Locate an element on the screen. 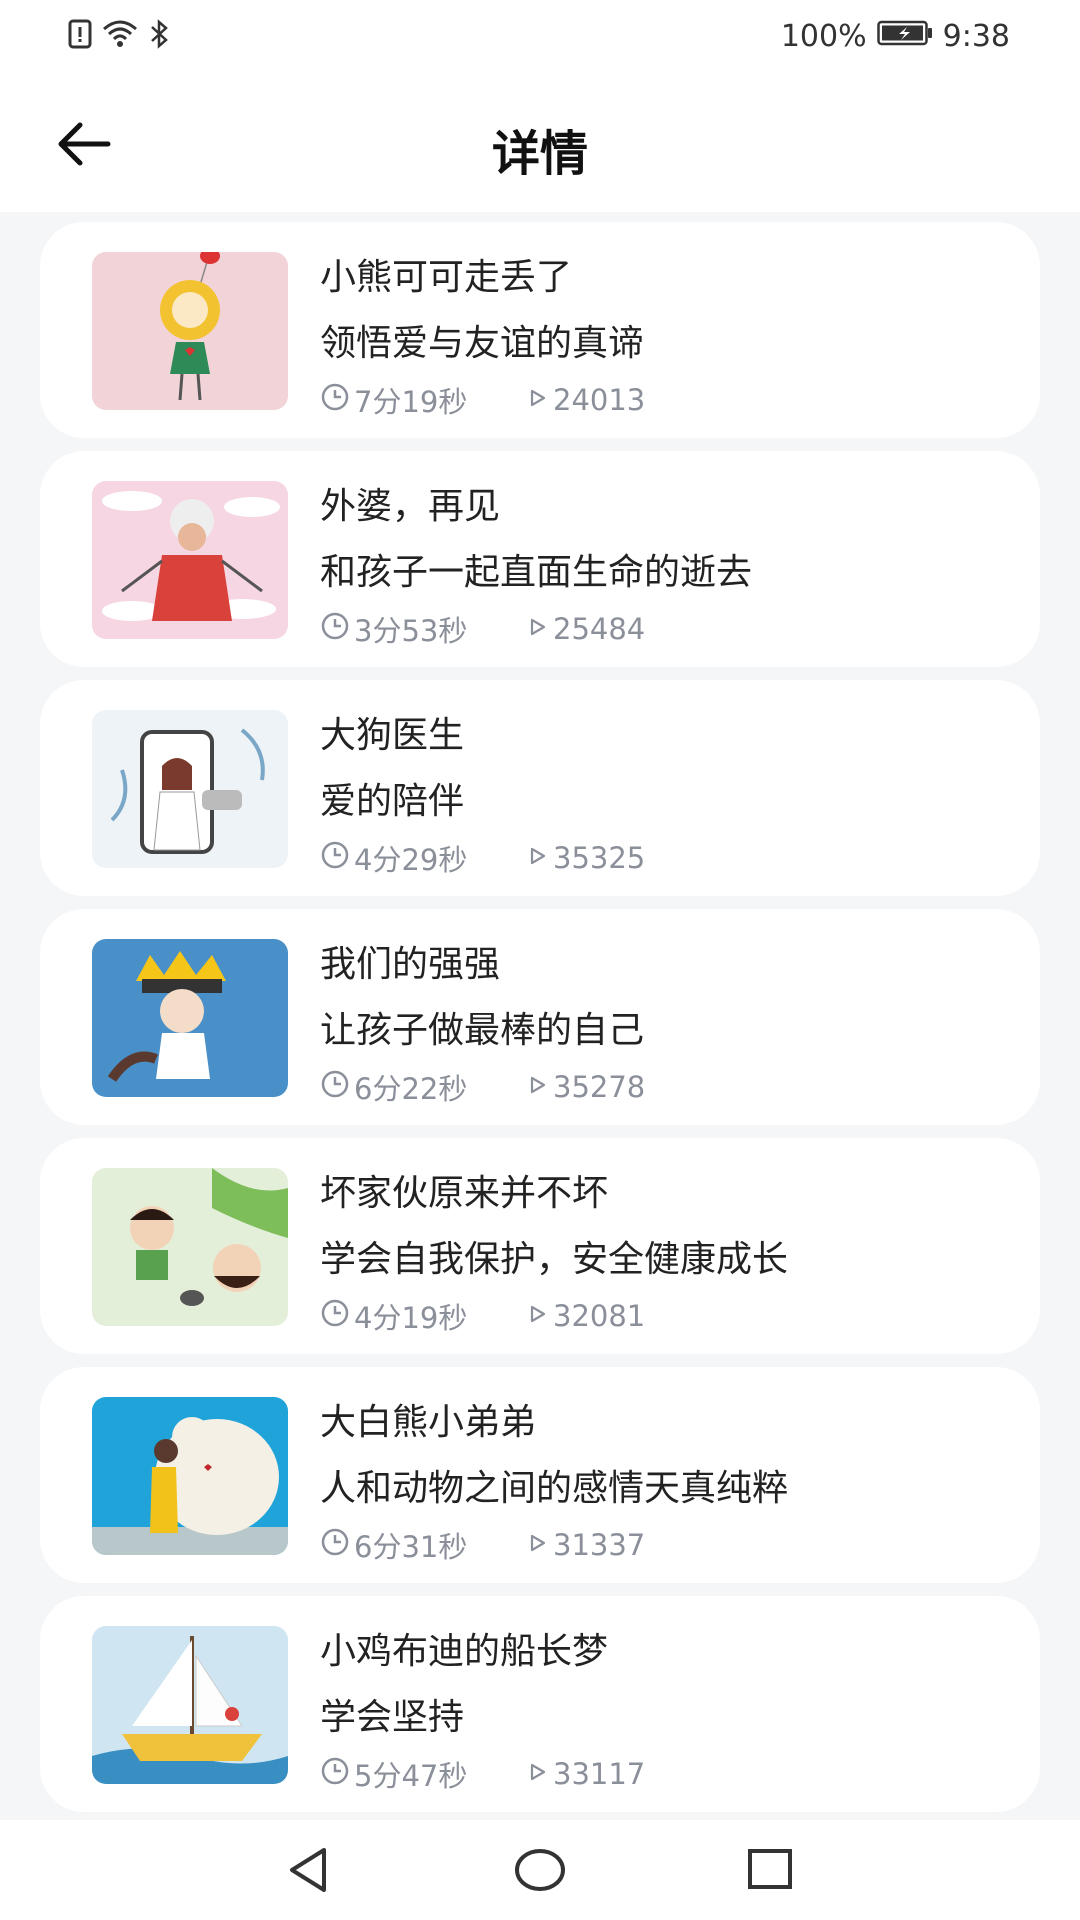  story-plays: 32081 is located at coordinates (585, 1316).